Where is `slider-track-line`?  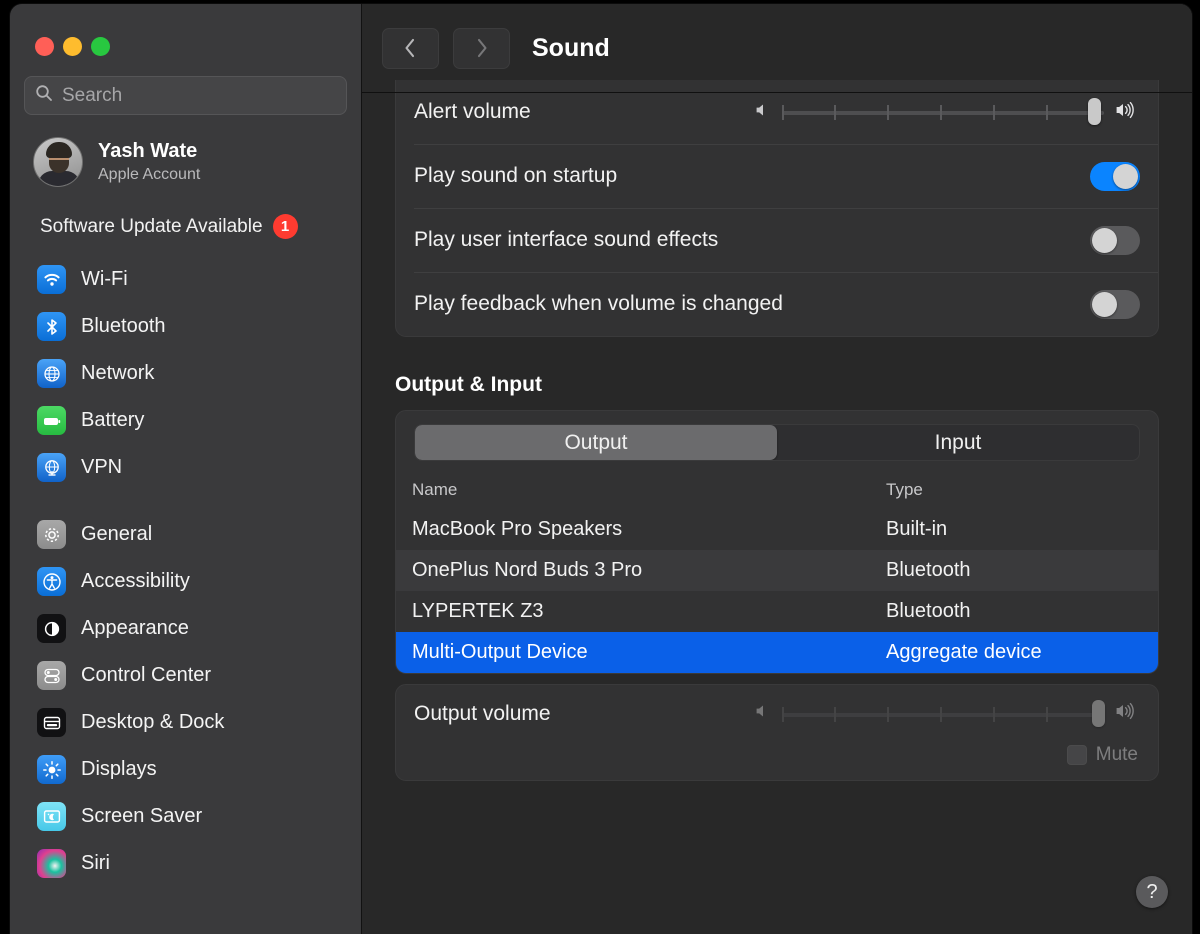 slider-track-line is located at coordinates (943, 113).